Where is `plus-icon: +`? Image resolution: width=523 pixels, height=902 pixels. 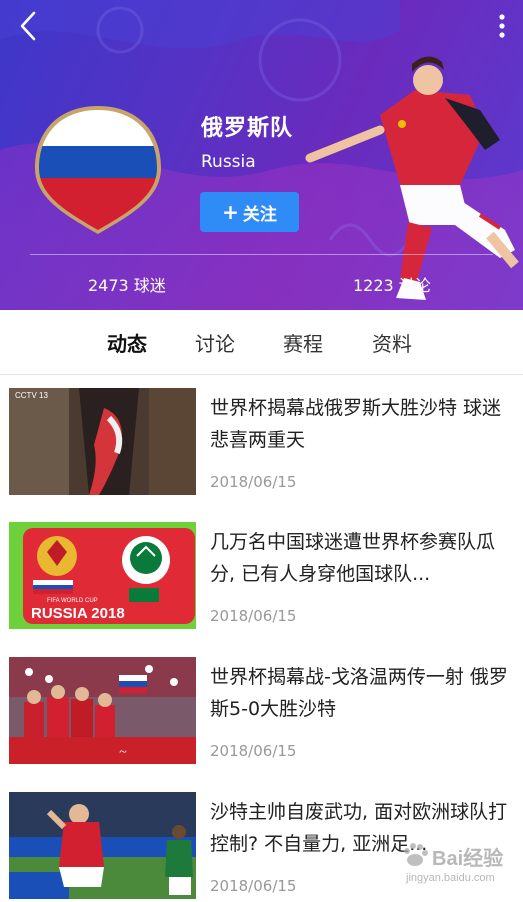
plus-icon: + is located at coordinates (230, 212).